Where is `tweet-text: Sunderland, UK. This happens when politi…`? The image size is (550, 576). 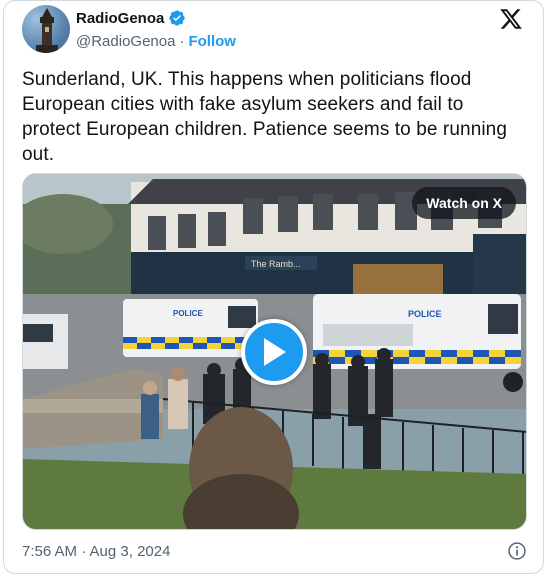 tweet-text: Sunderland, UK. This happens when politi… is located at coordinates (265, 117).